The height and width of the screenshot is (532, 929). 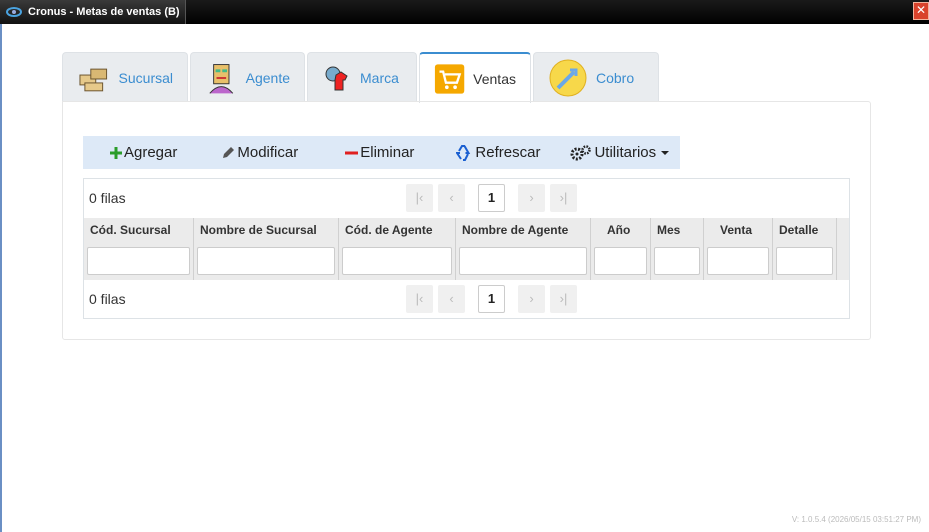 I want to click on tab-label: Sucursal, so click(x=145, y=77).